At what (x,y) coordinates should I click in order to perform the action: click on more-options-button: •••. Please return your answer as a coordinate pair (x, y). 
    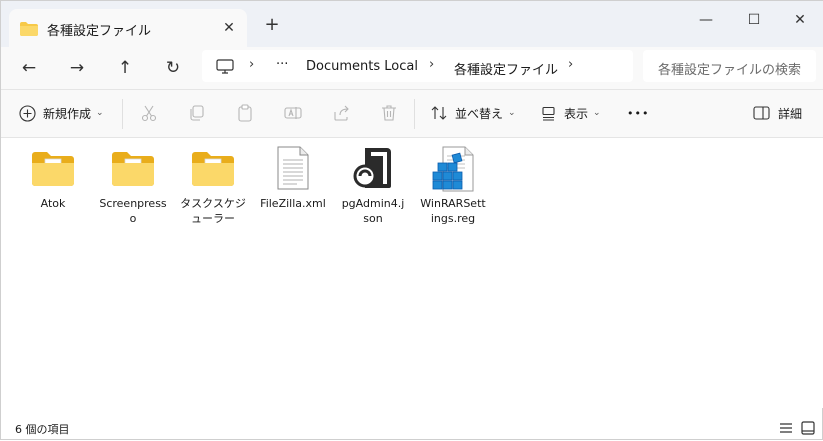
    Looking at the image, I should click on (638, 113).